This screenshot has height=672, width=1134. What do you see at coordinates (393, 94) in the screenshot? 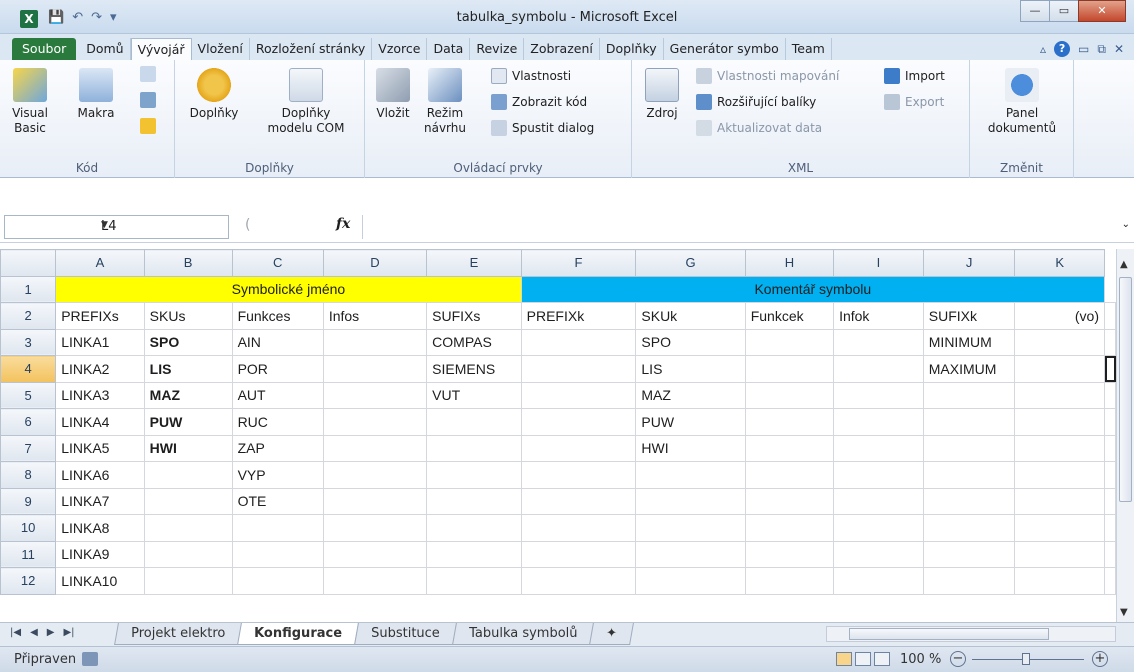
I see `vlozit-button: Vložit` at bounding box center [393, 94].